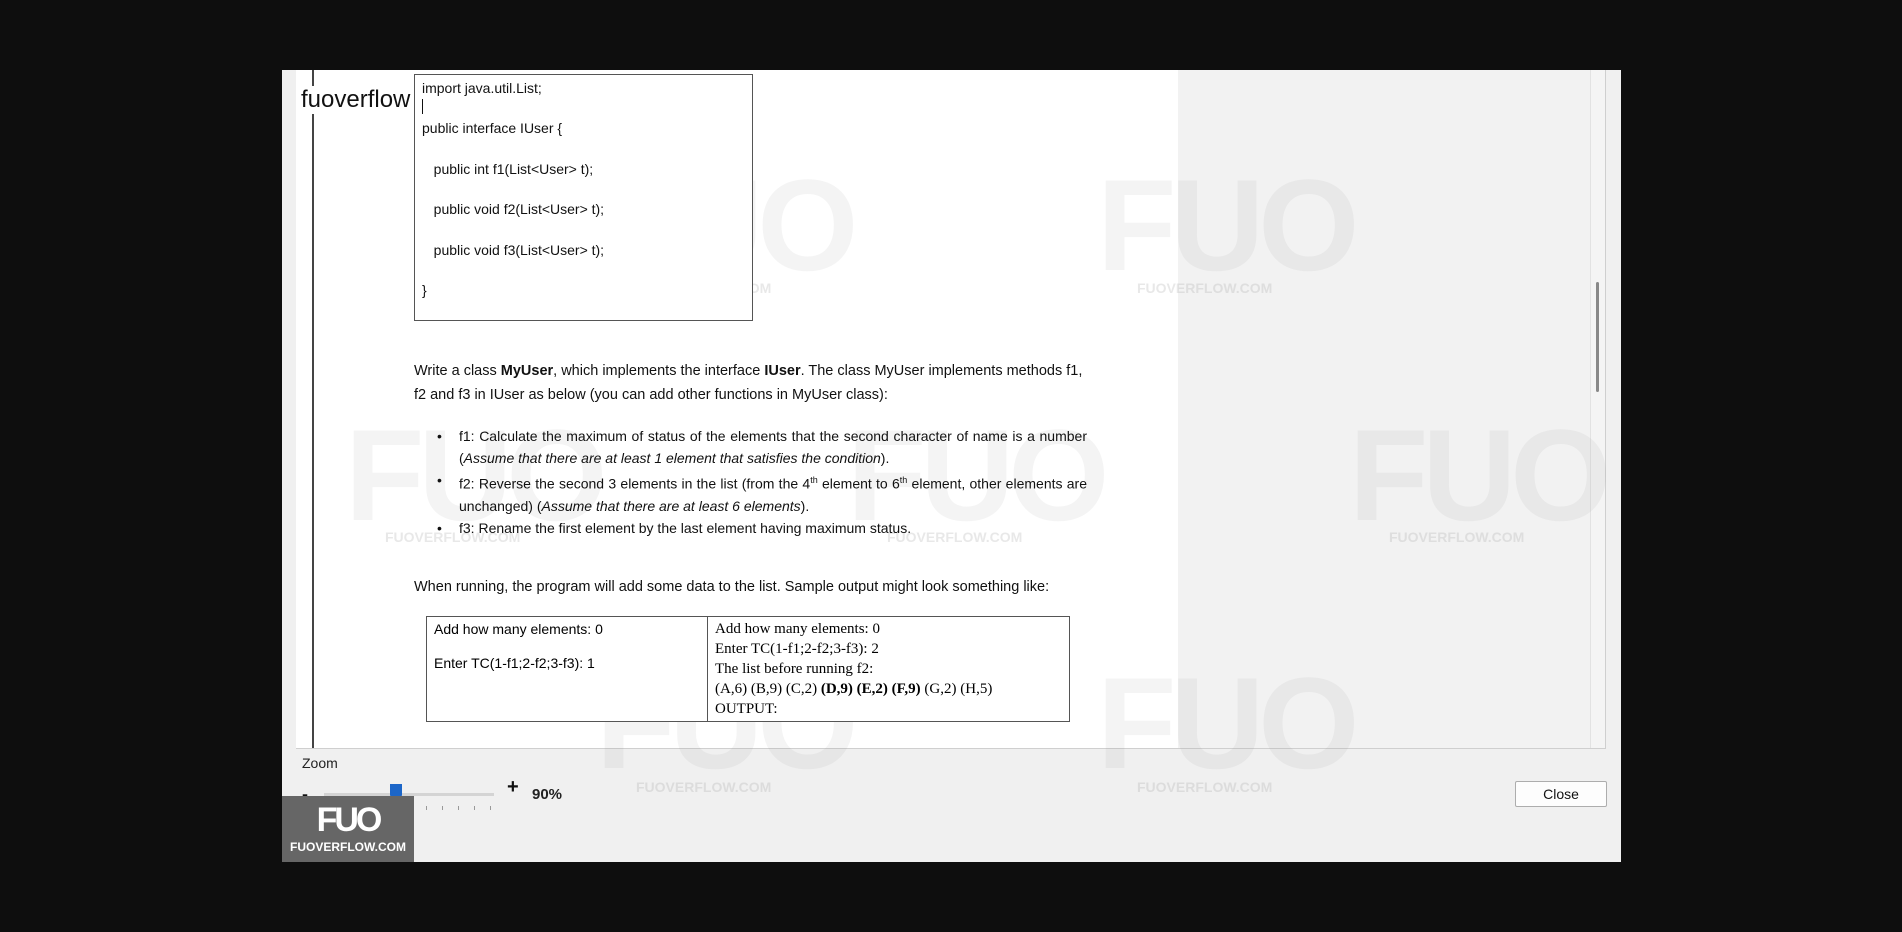 The image size is (1902, 932). Describe the element at coordinates (313, 409) in the screenshot. I see `left-margin-rule` at that location.